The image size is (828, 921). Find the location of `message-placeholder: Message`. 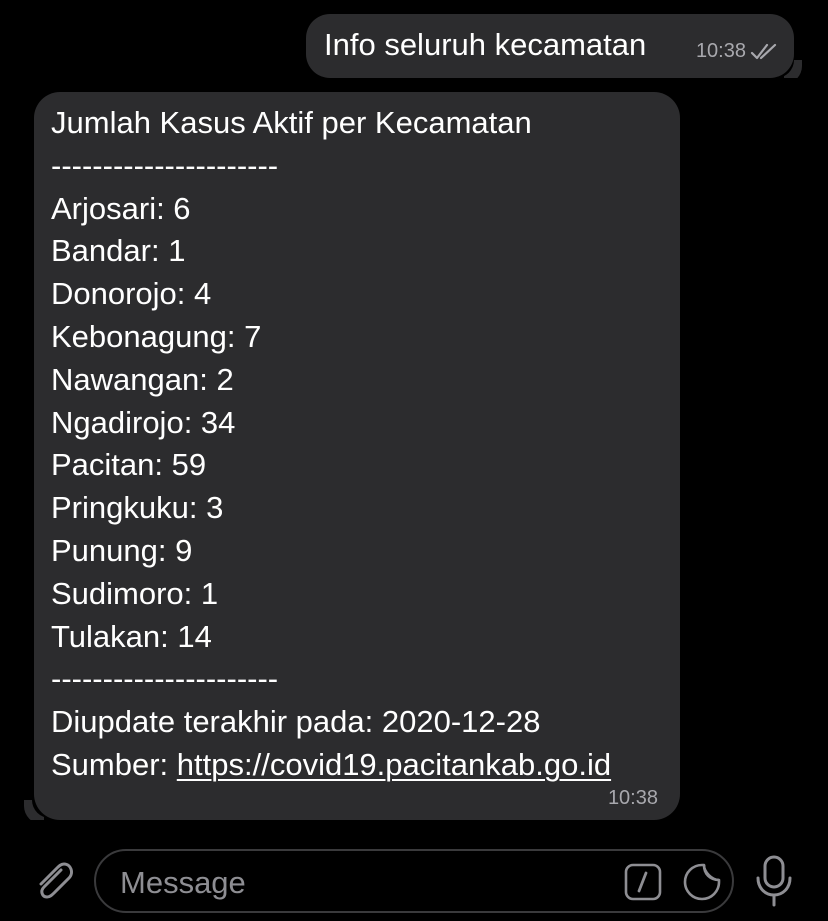

message-placeholder: Message is located at coordinates (183, 882).